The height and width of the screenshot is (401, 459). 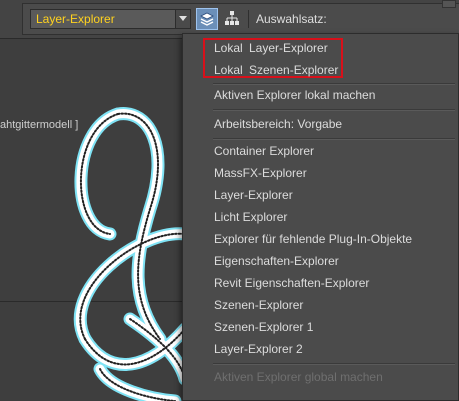 I want to click on explorer-select-value: Layer-Explorer, so click(x=75, y=19).